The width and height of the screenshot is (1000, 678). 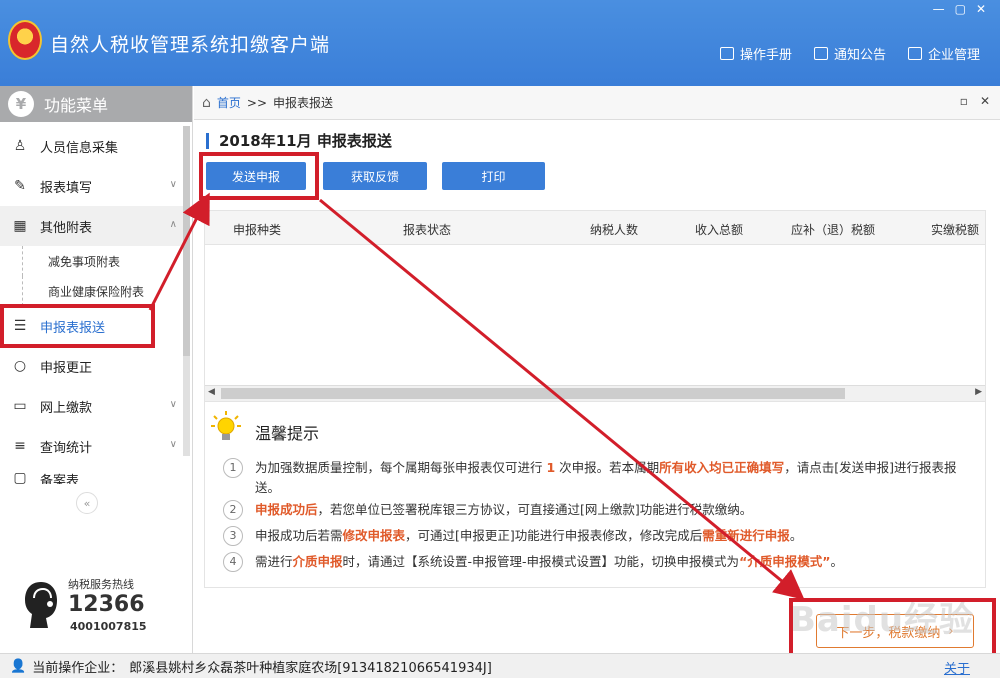 What do you see at coordinates (310, 668) in the screenshot?
I see `current-company-name: 郎溪县姚村乡众磊茶叶种植家庭农场[91341821066541934J]` at bounding box center [310, 668].